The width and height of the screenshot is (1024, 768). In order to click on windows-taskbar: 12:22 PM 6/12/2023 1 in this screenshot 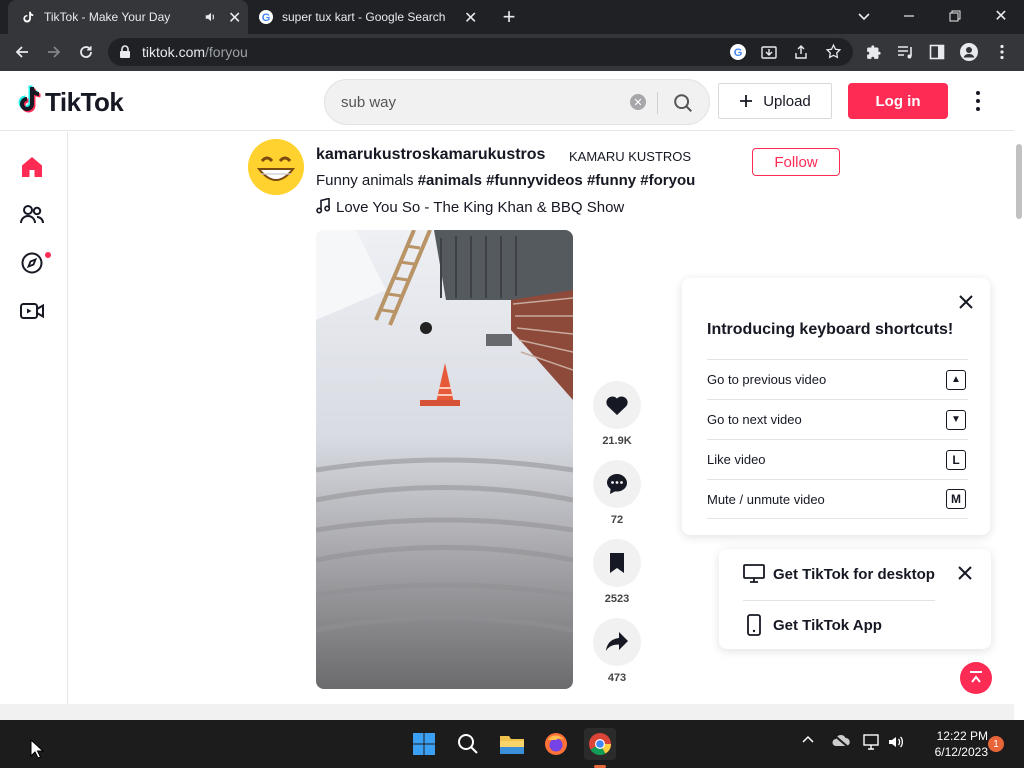, I will do `click(512, 744)`.